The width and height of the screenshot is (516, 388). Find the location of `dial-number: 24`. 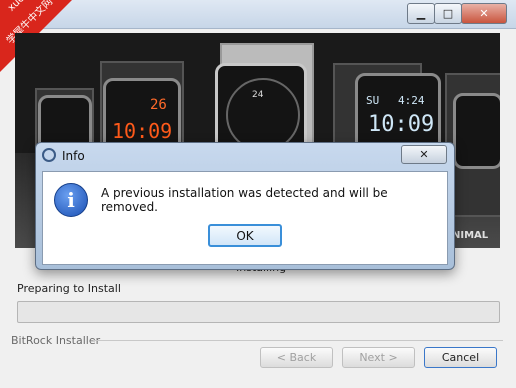

dial-number: 24 is located at coordinates (258, 95).